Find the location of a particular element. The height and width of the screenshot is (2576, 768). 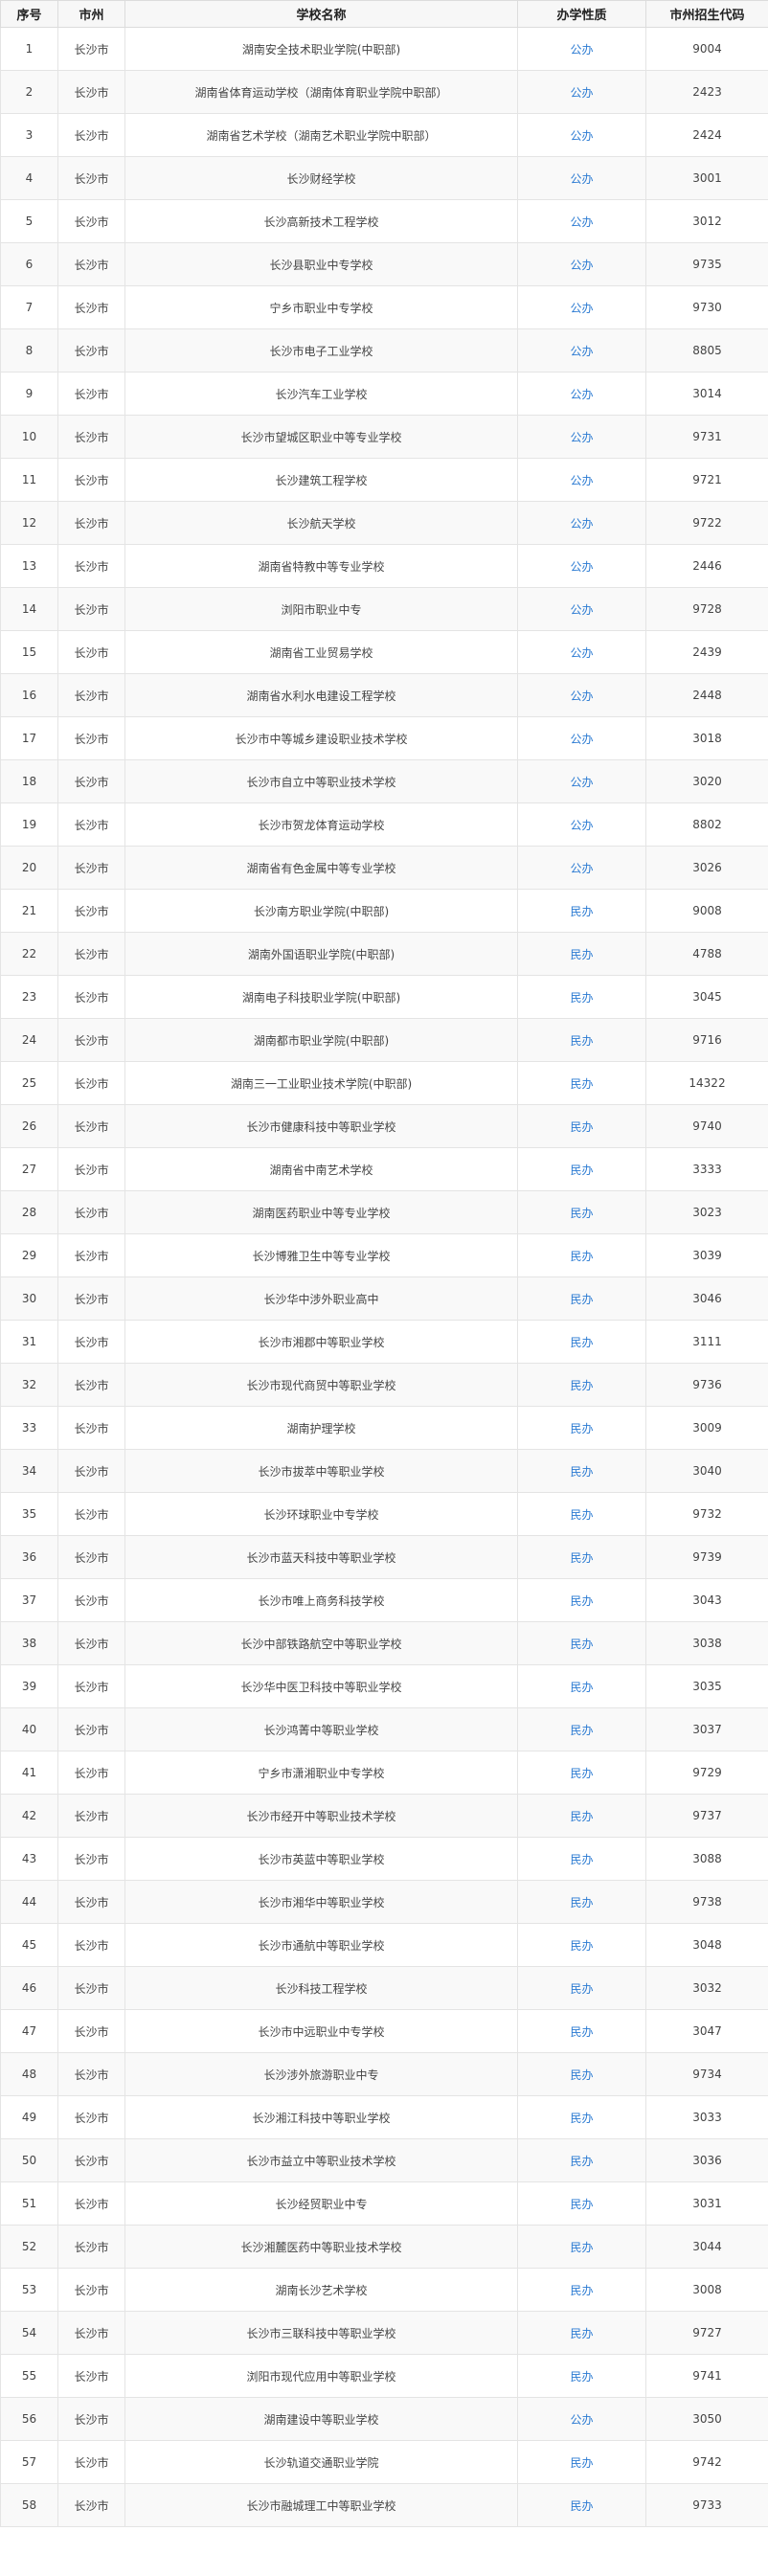

cell-enrollment-code: 3039 is located at coordinates (706, 1255).